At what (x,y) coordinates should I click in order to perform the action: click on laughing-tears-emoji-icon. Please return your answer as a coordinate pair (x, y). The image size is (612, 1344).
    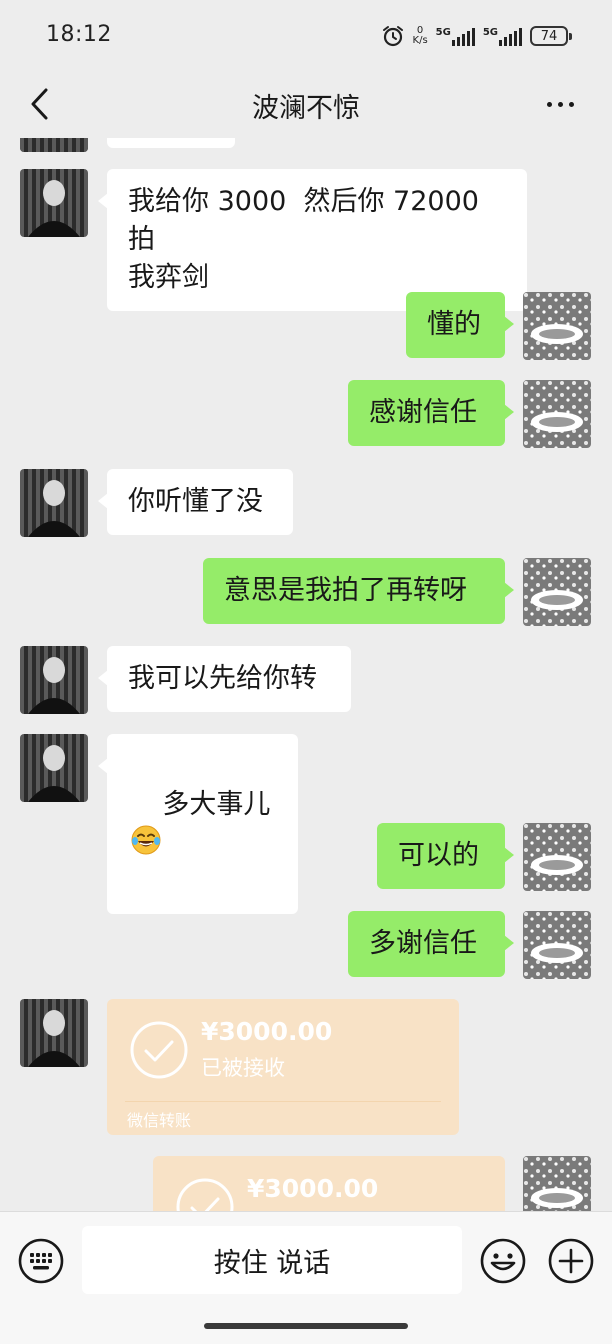
    Looking at the image, I should click on (146, 840).